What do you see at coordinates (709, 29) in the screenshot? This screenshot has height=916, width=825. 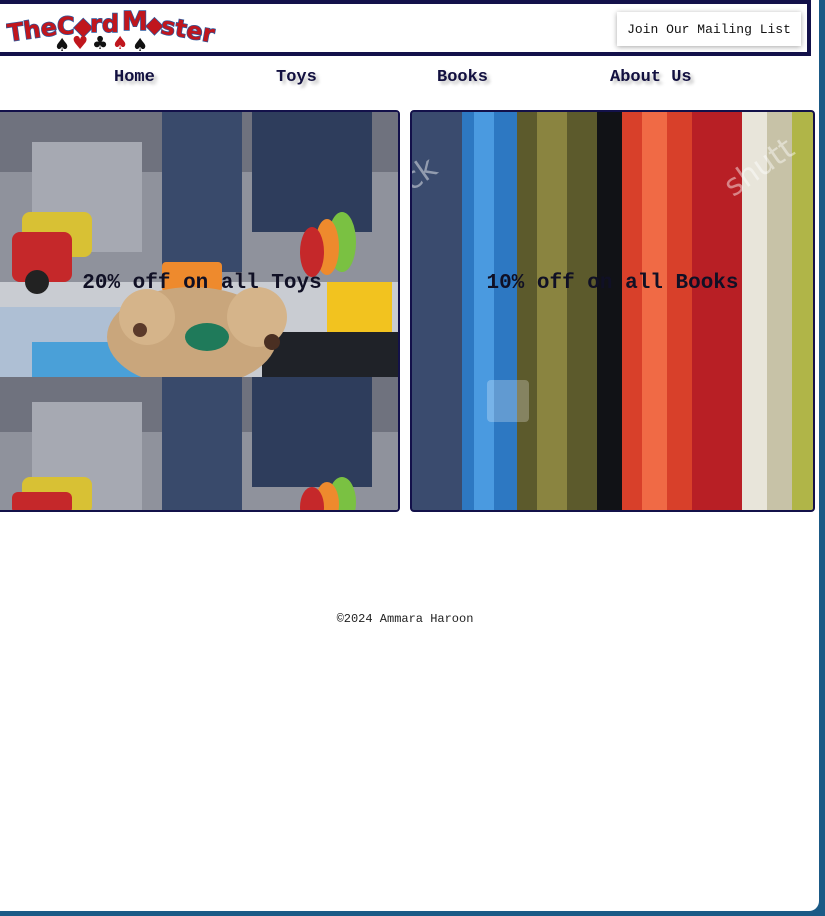 I see `join-mailing-list-button: Join Our Mailing List` at bounding box center [709, 29].